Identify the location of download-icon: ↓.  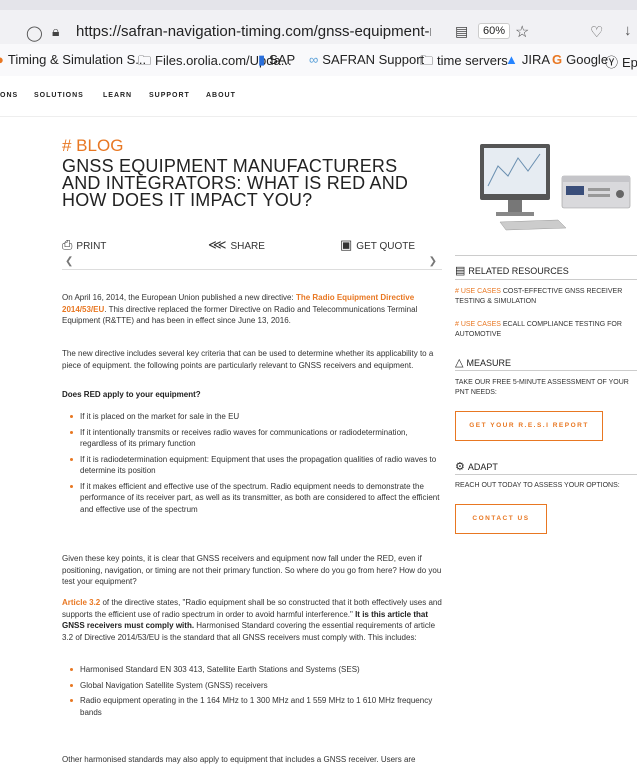
(628, 30).